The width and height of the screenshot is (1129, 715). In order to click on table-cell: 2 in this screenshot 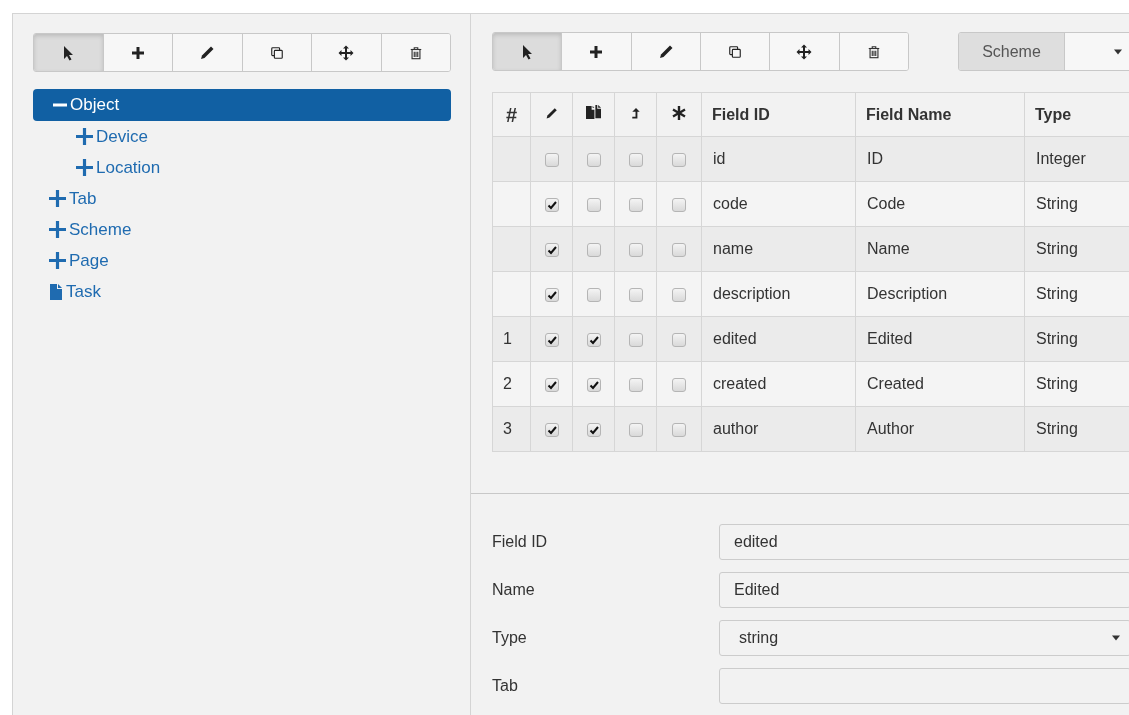, I will do `click(511, 384)`.